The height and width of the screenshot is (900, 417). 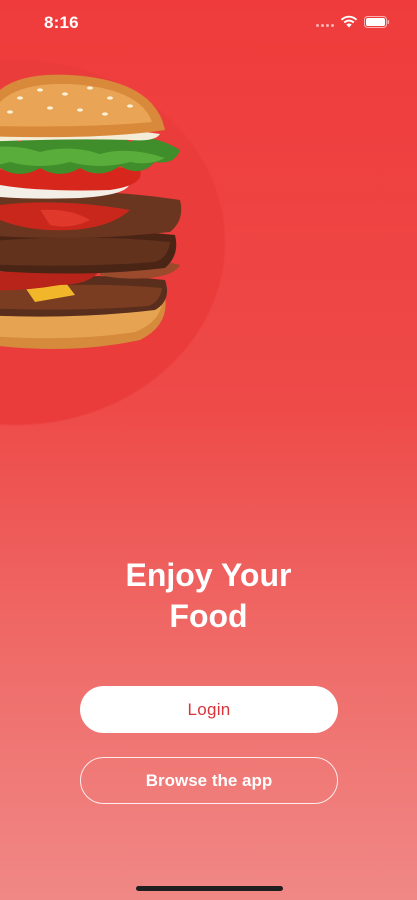 What do you see at coordinates (326, 26) in the screenshot?
I see `signal-dots-icon` at bounding box center [326, 26].